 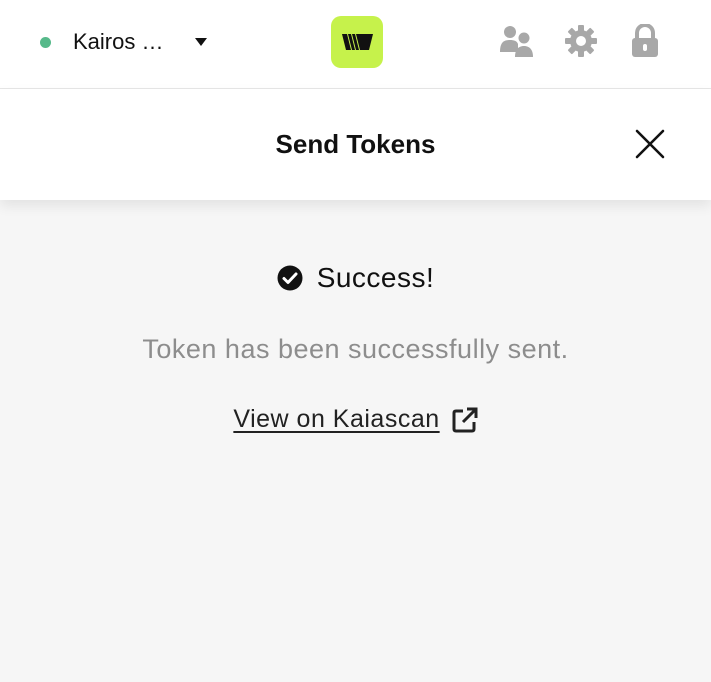 What do you see at coordinates (465, 419) in the screenshot?
I see `external-link-icon` at bounding box center [465, 419].